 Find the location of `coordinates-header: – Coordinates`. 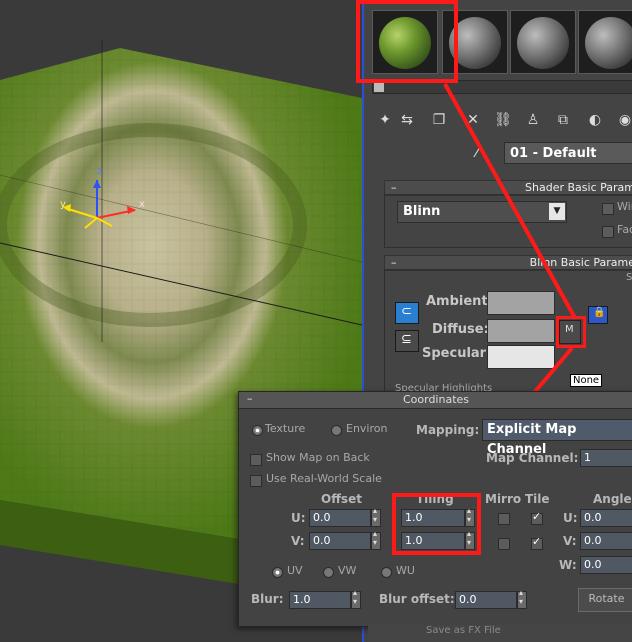

coordinates-header: – Coordinates is located at coordinates (435, 400).